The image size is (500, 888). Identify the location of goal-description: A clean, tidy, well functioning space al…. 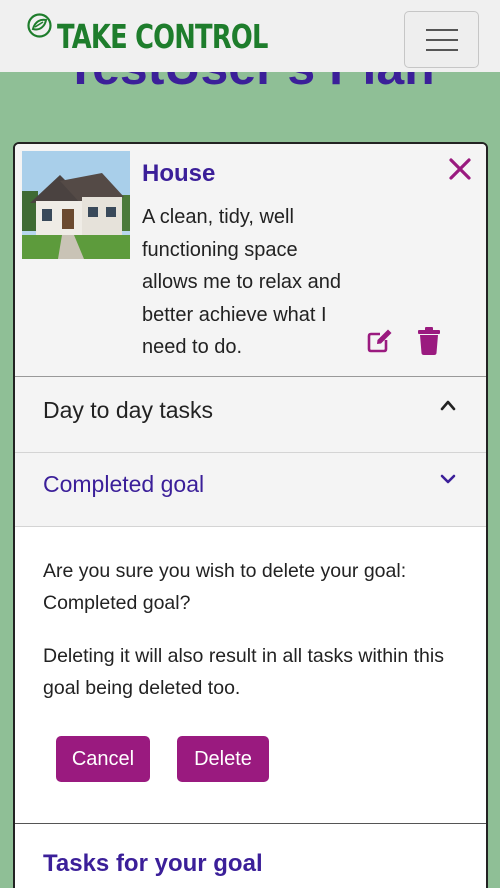
(241, 282).